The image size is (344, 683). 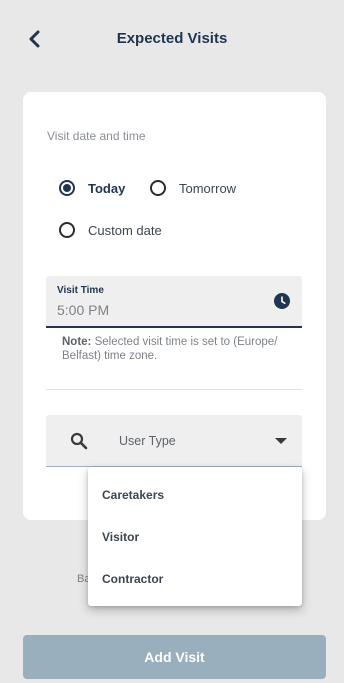 What do you see at coordinates (195, 579) in the screenshot?
I see `dropdown-option-contractor: Contractor` at bounding box center [195, 579].